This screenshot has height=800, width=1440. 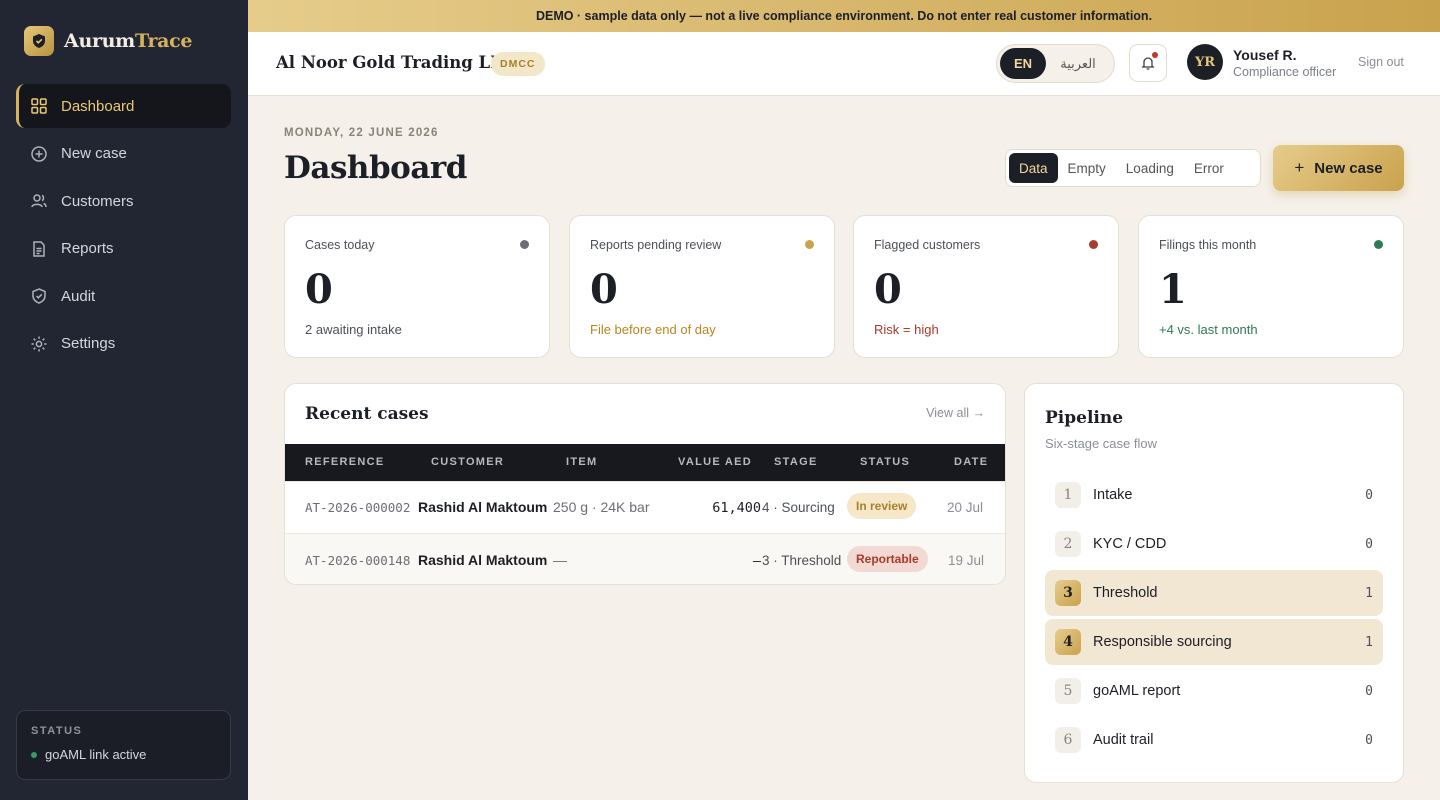 What do you see at coordinates (1381, 62) in the screenshot?
I see `sign-out-link: Sign out` at bounding box center [1381, 62].